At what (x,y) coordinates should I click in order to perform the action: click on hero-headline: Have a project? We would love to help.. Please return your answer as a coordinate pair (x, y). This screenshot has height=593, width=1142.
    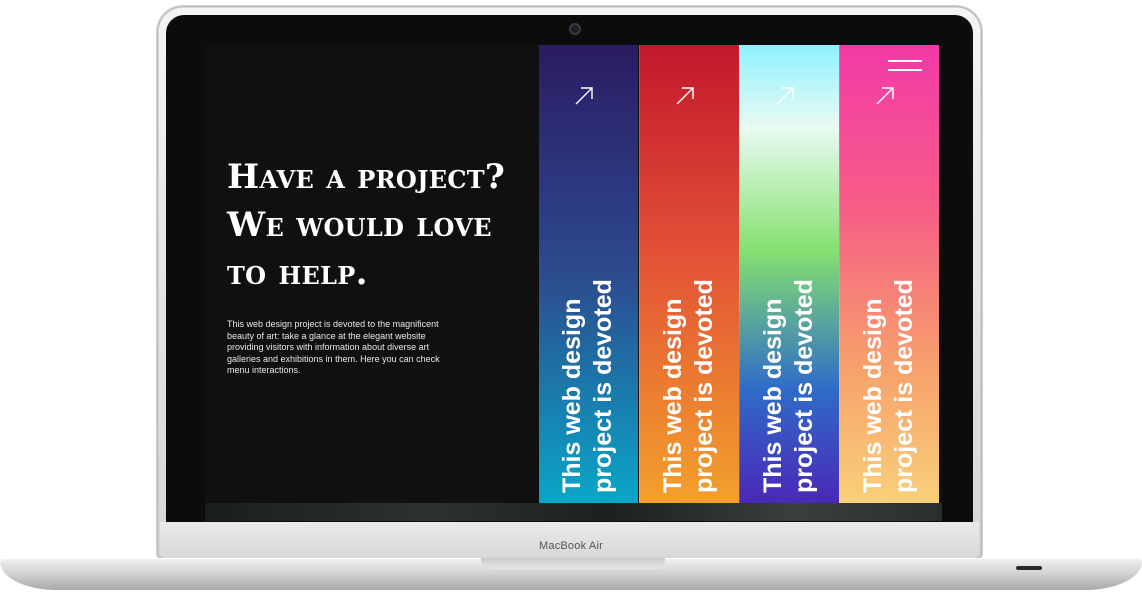
    Looking at the image, I should click on (387, 225).